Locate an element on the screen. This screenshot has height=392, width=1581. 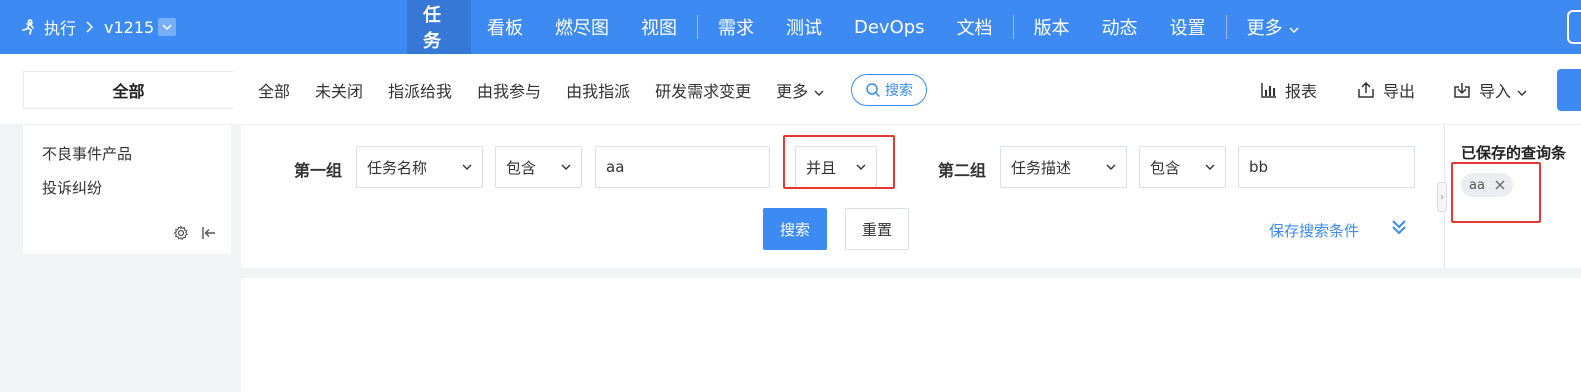
group1-field-select: 任务名称 is located at coordinates (419, 167).